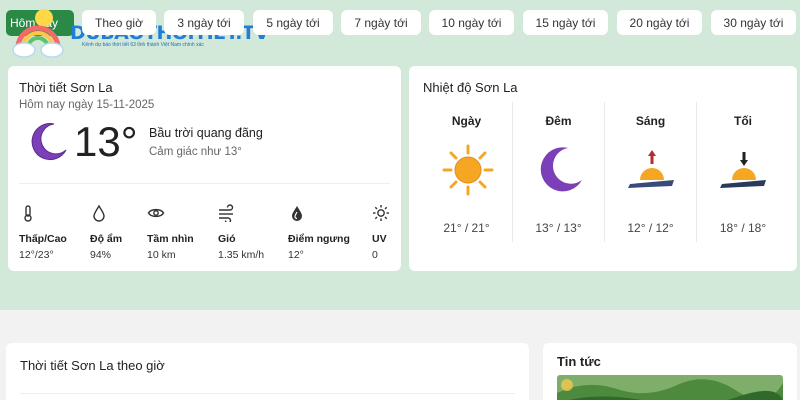 The width and height of the screenshot is (800, 400). What do you see at coordinates (119, 22) in the screenshot?
I see `tab-theo-gio: Theo giờ` at bounding box center [119, 22].